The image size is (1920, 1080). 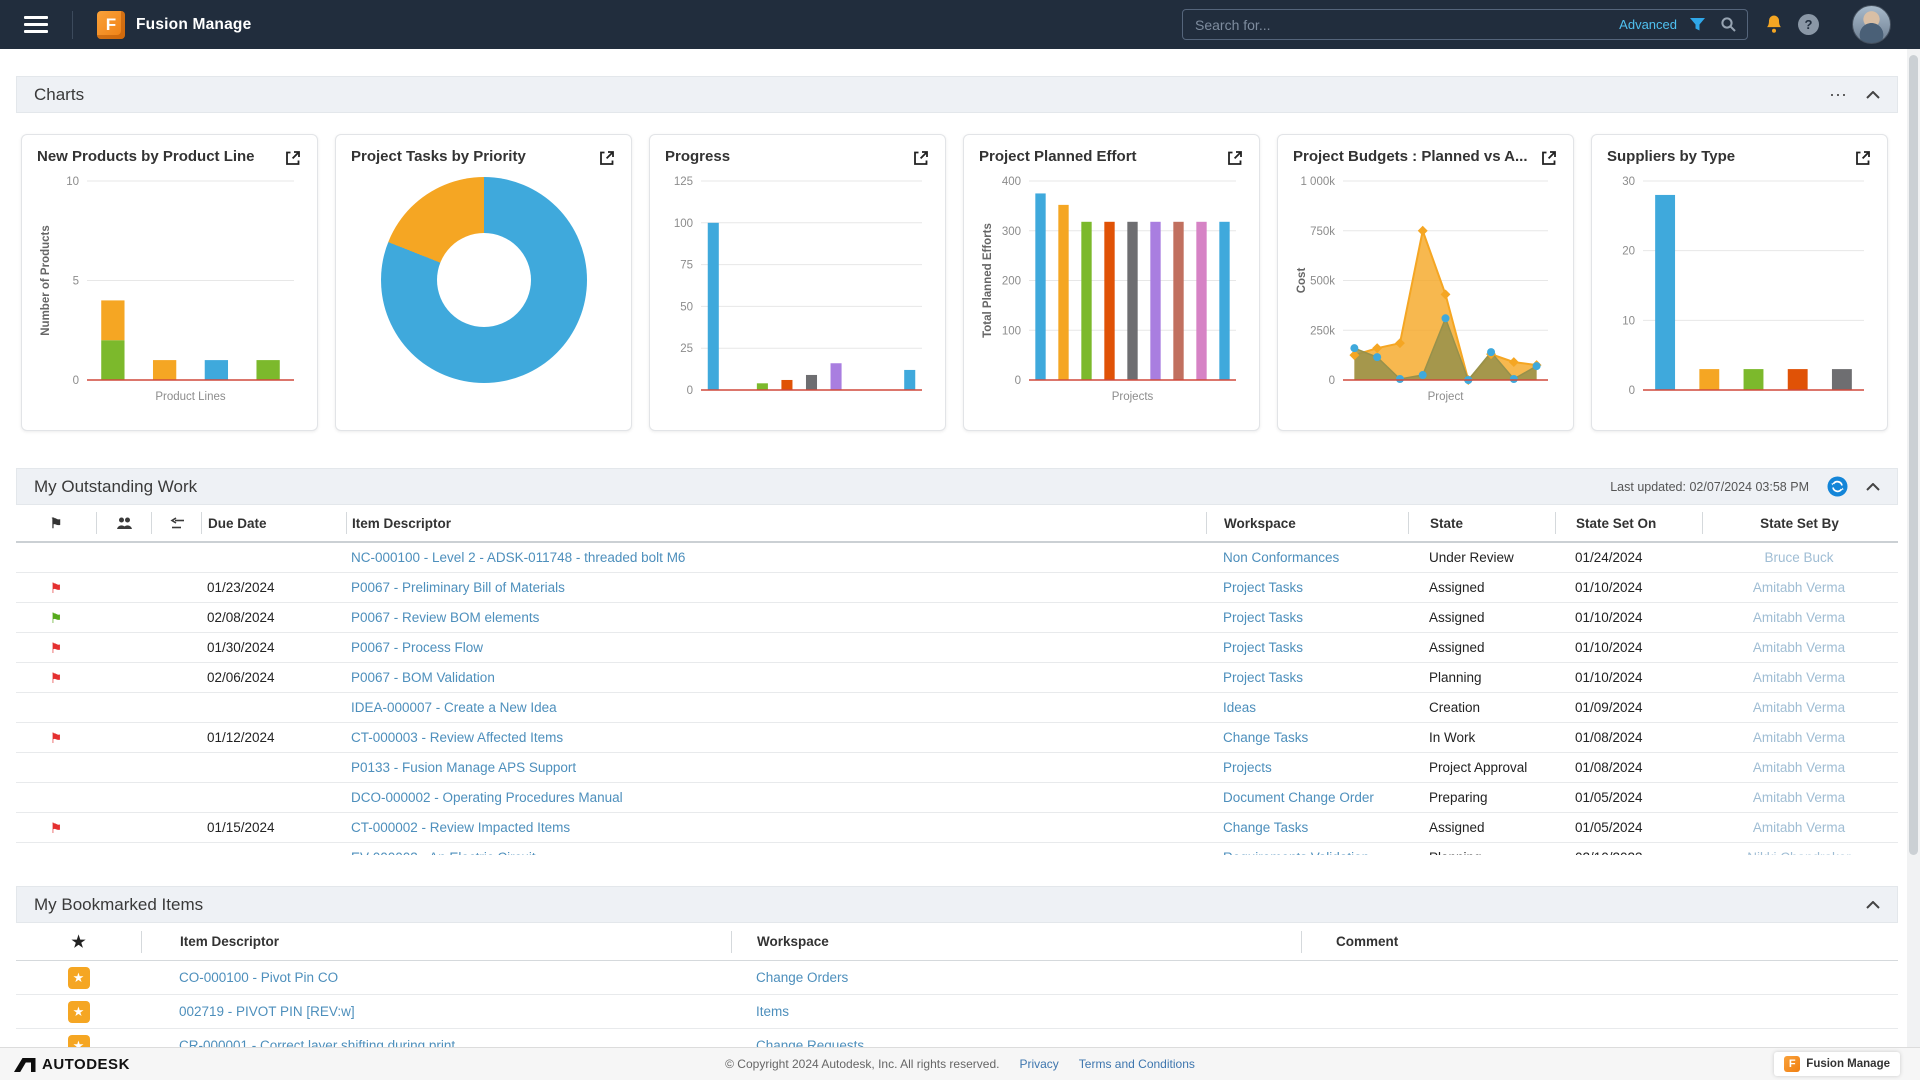 I want to click on bm-comment-column-header: Comment, so click(x=1599, y=941).